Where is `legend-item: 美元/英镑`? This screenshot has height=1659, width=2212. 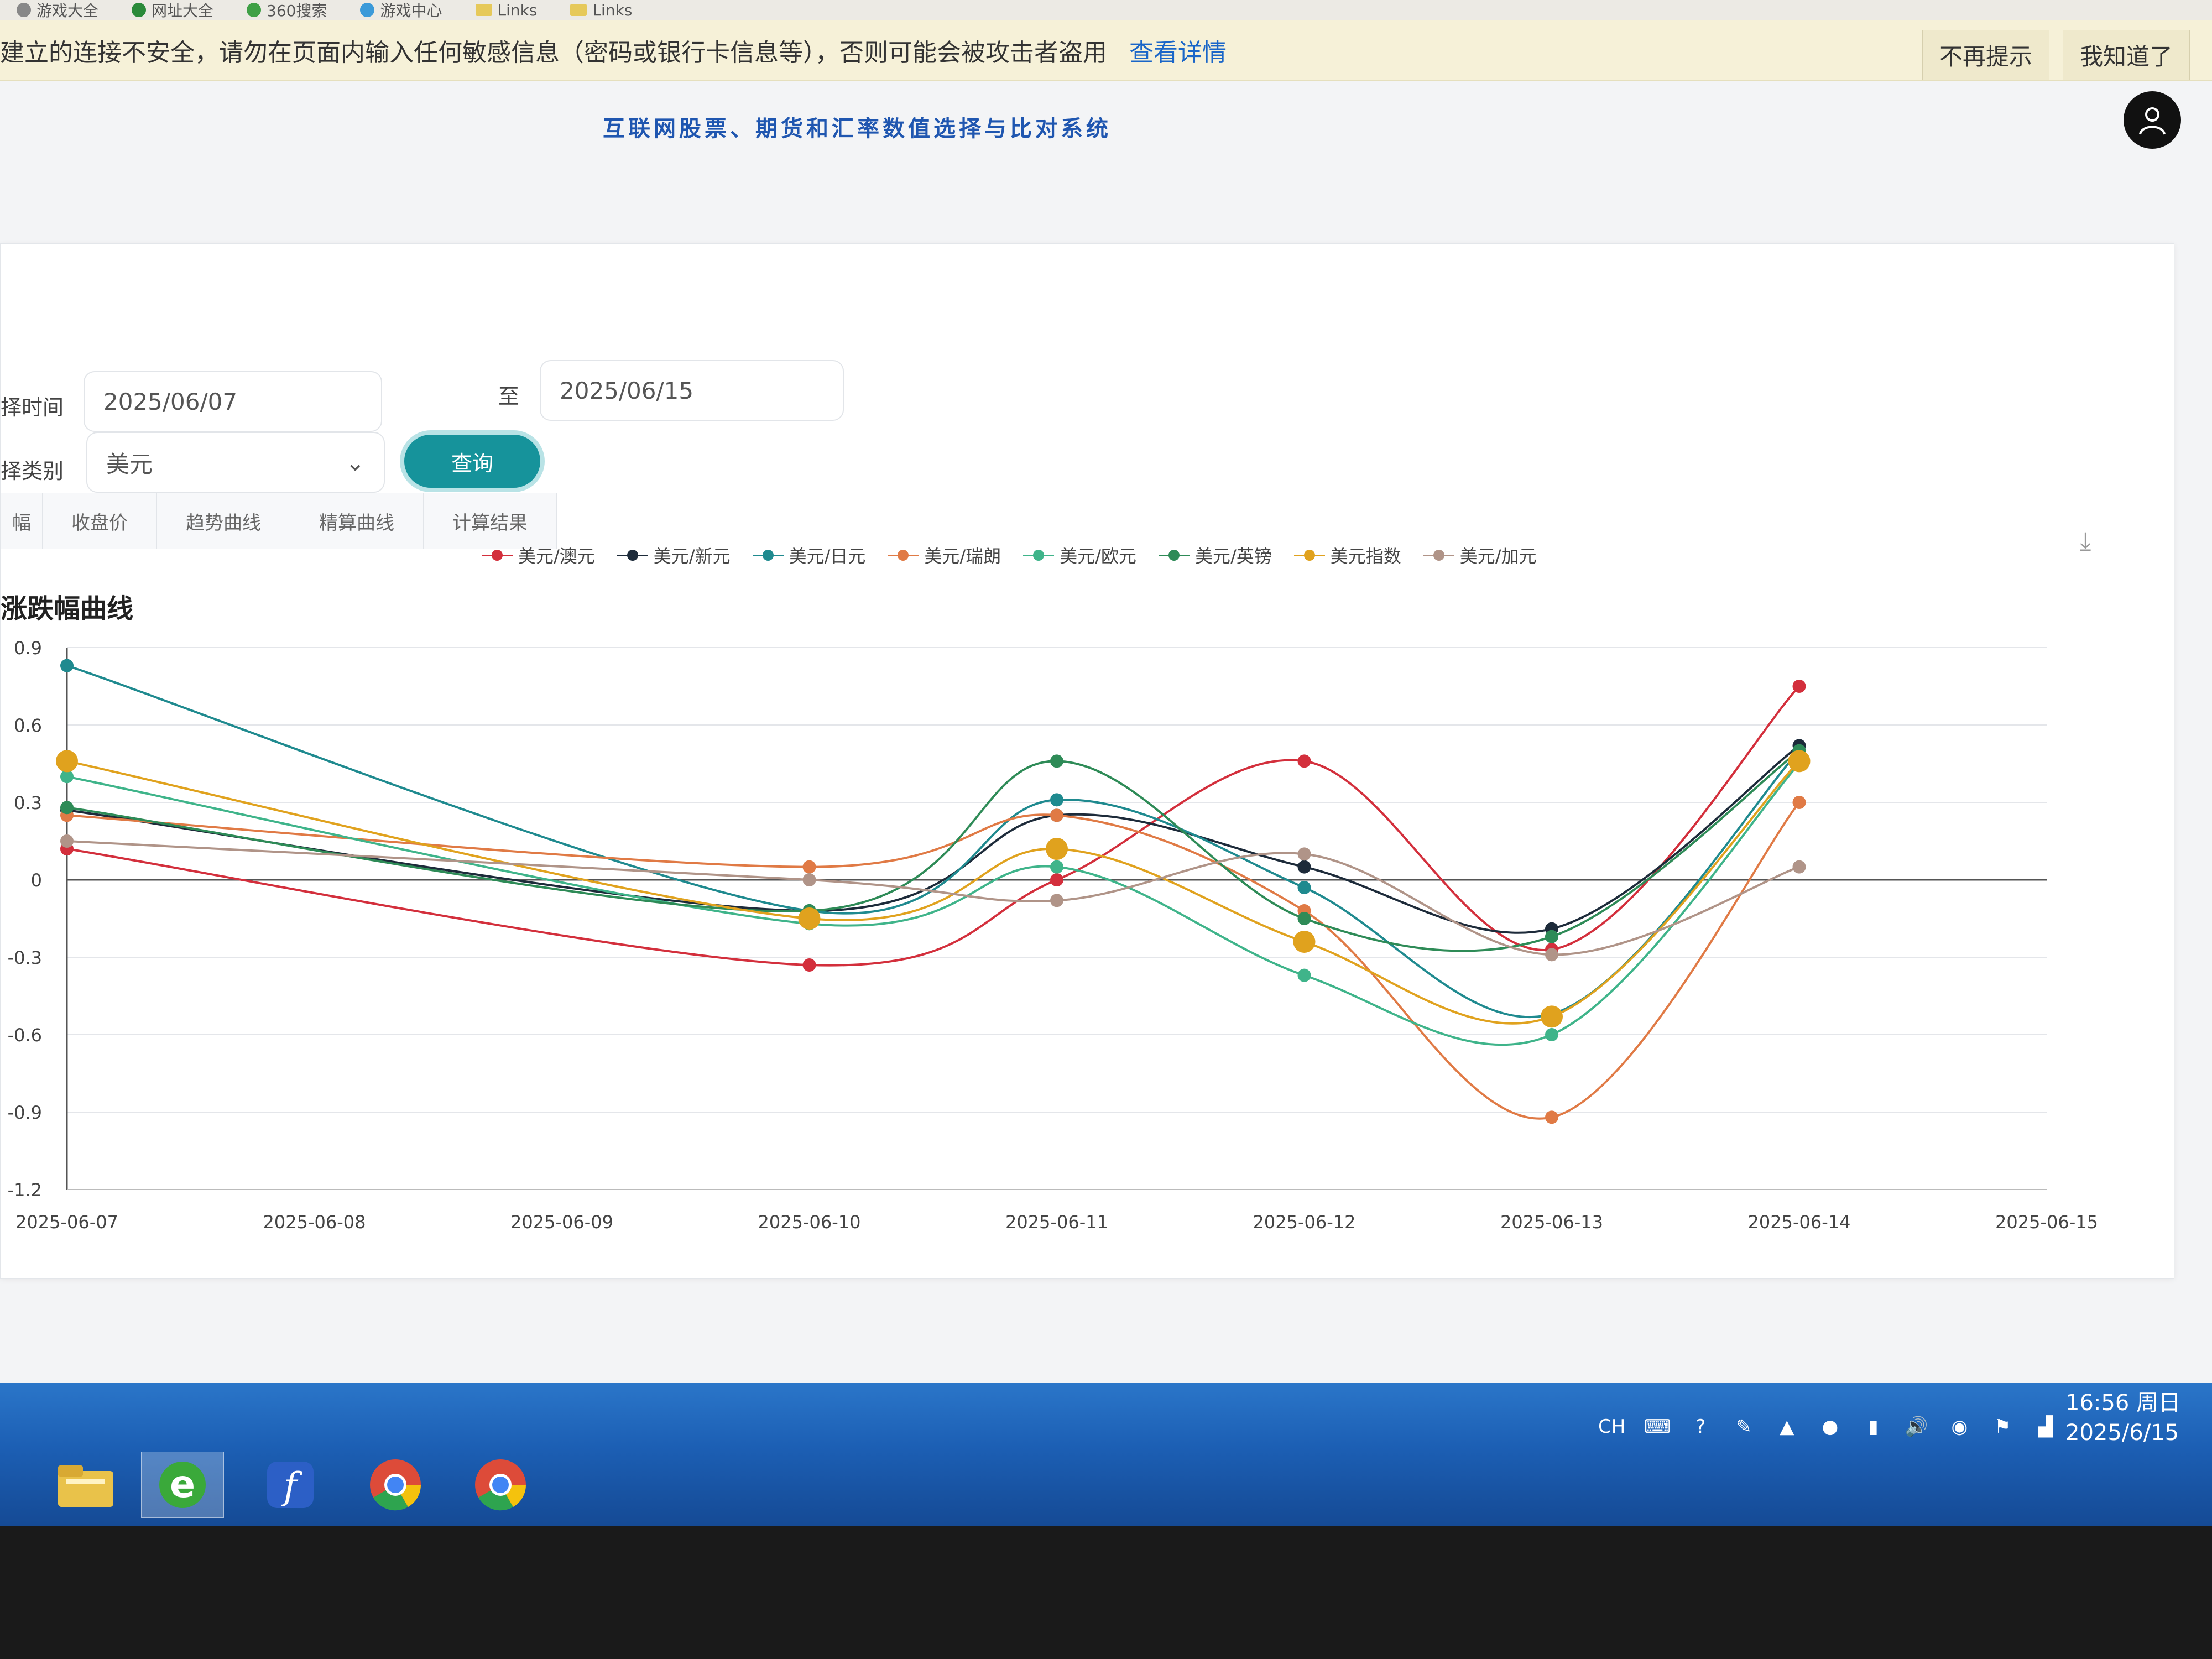 legend-item: 美元/英镑 is located at coordinates (1215, 555).